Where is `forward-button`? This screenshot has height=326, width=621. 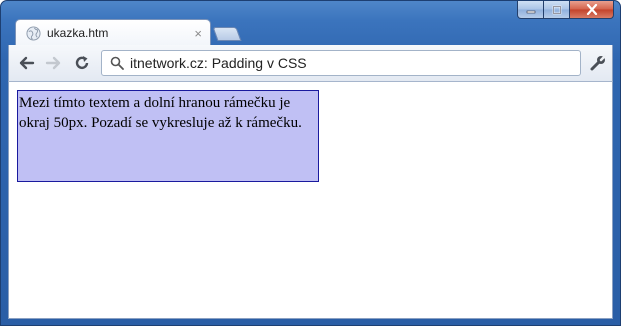 forward-button is located at coordinates (54, 63).